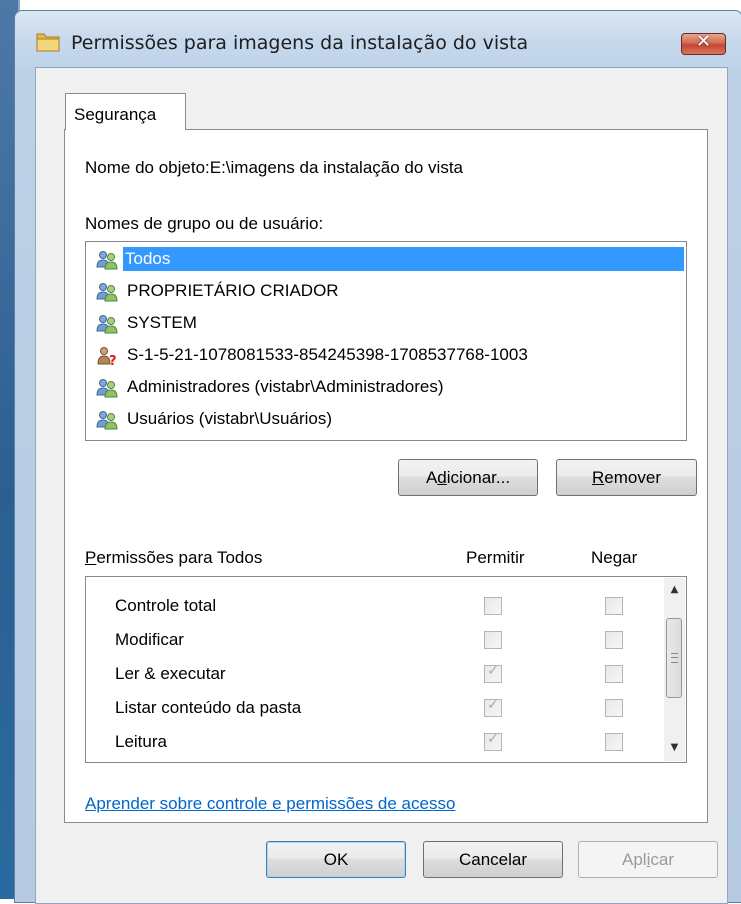 The width and height of the screenshot is (741, 904). Describe the element at coordinates (376, 708) in the screenshot. I see `permission-row: Listar conteúdo da pasta ✓` at that location.